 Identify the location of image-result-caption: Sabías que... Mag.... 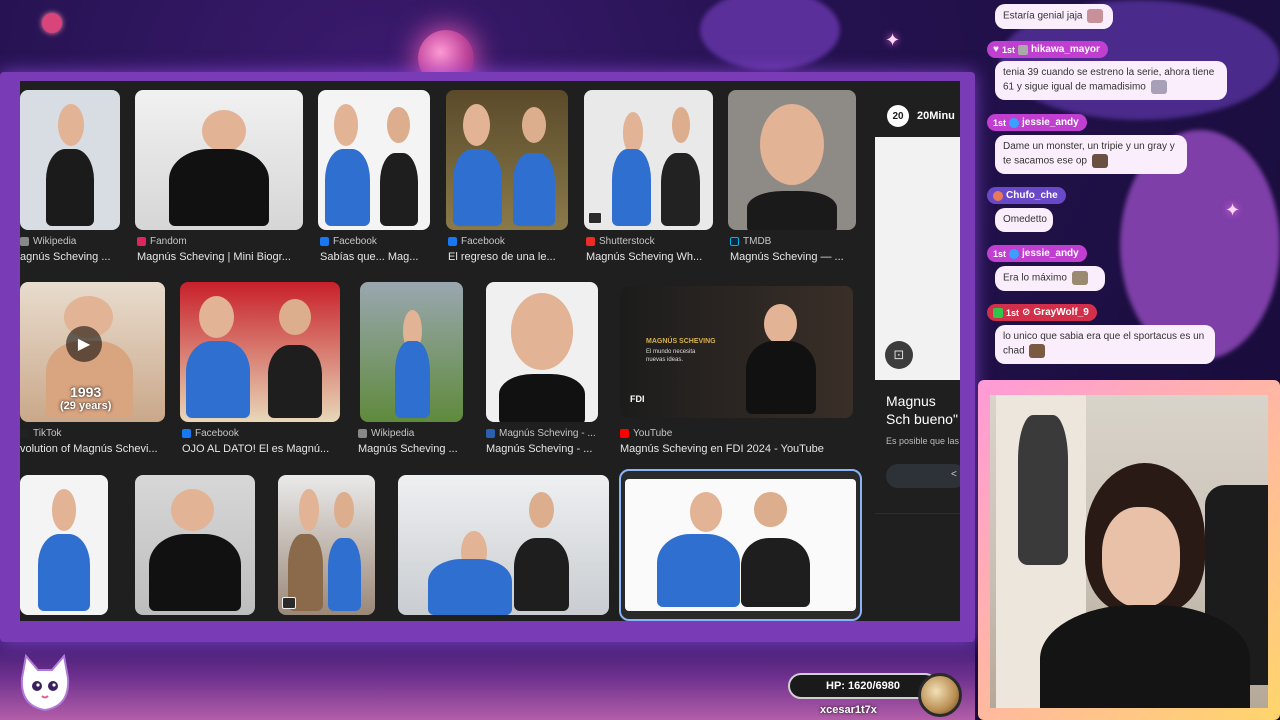
(377, 257).